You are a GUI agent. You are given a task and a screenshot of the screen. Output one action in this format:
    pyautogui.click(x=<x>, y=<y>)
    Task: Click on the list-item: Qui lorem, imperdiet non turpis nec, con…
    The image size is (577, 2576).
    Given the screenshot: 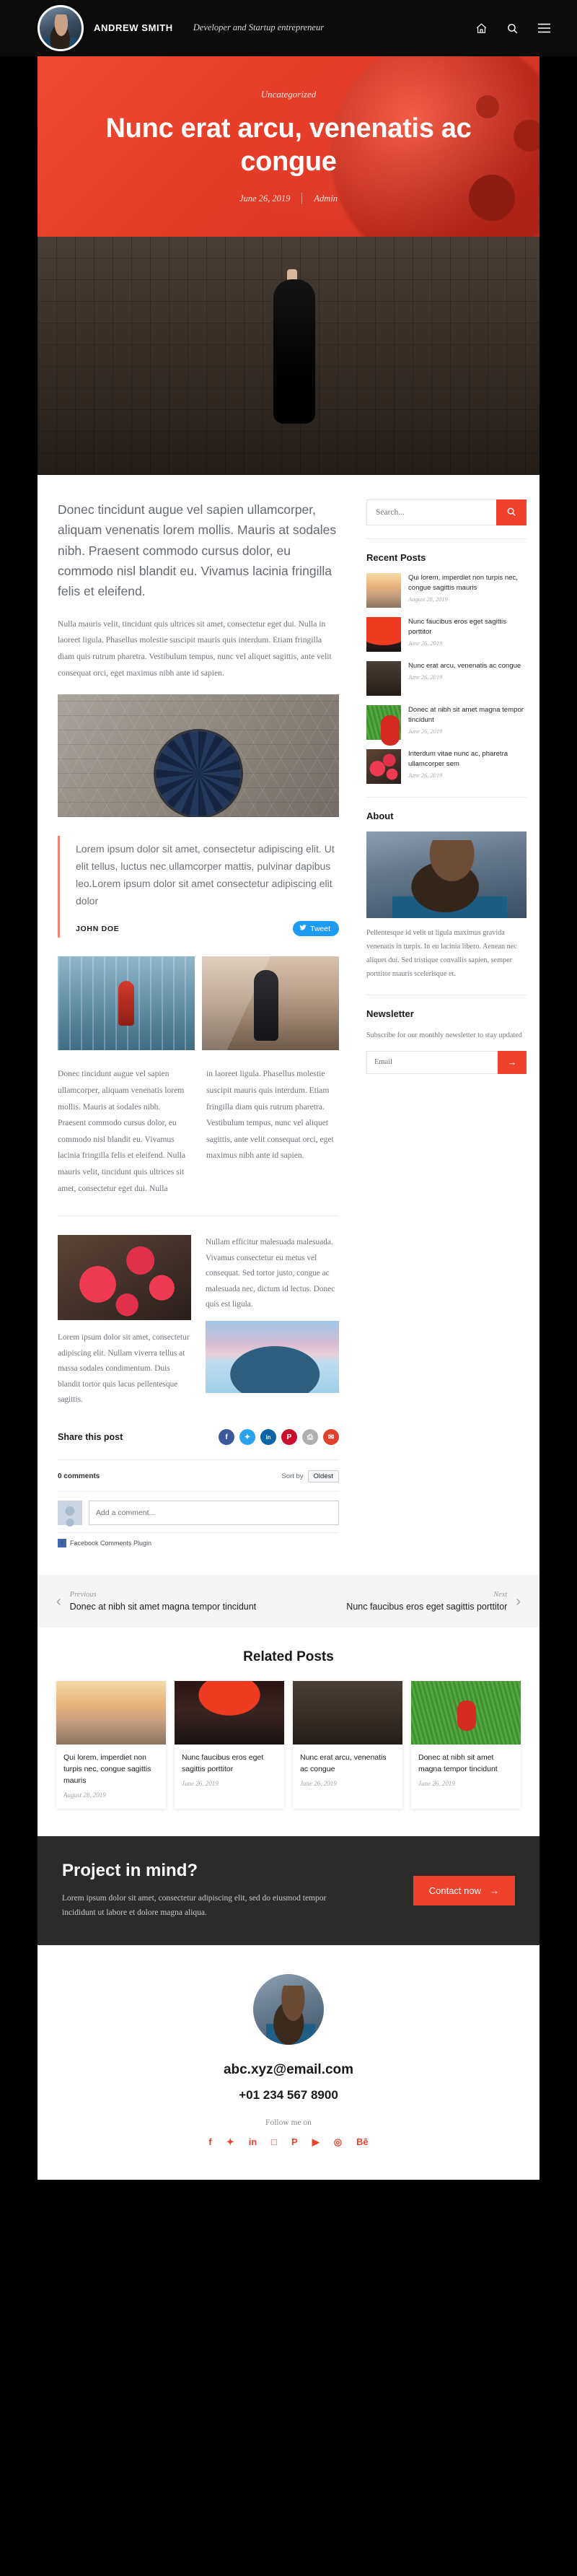 What is the action you would take?
    pyautogui.click(x=446, y=590)
    